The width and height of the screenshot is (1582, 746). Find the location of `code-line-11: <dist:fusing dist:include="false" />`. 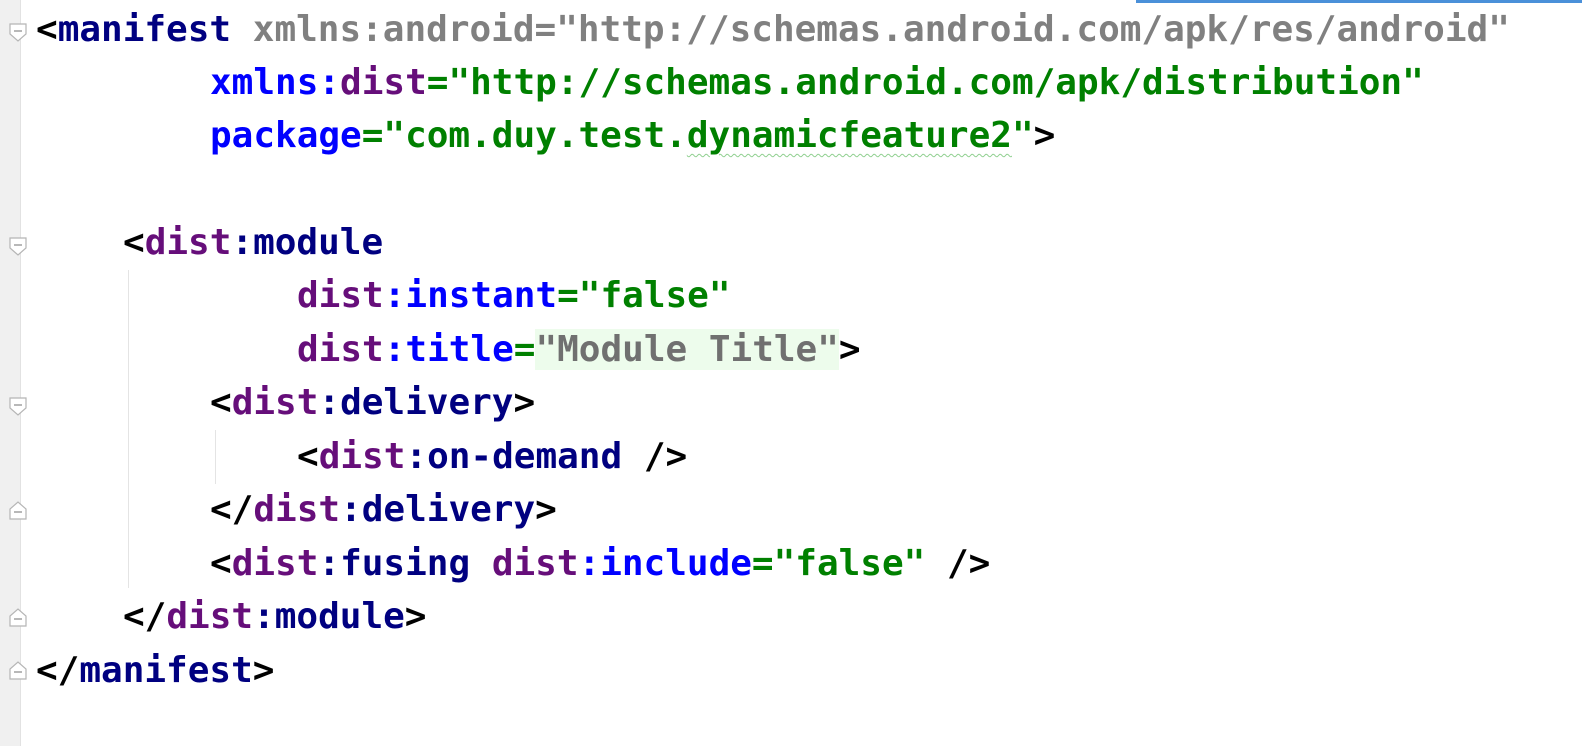

code-line-11: <dist:fusing dist:include="false" /> is located at coordinates (600, 563).